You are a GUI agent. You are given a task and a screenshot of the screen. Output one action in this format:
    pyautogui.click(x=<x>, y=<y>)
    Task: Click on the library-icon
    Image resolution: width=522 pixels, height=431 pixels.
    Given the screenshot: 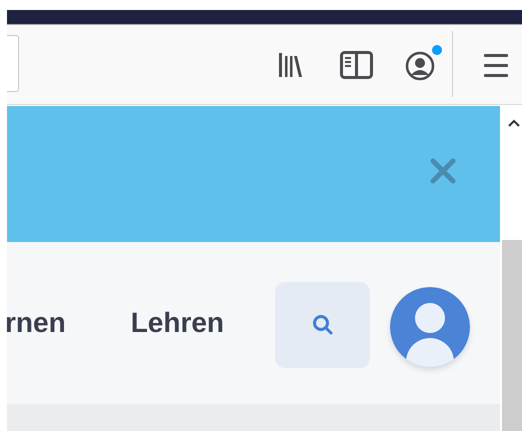 What is the action you would take?
    pyautogui.click(x=290, y=65)
    